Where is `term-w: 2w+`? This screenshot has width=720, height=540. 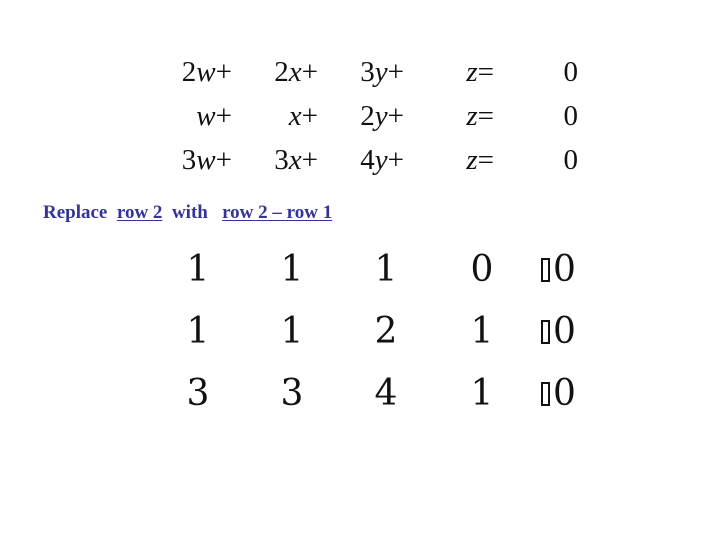 term-w: 2w+ is located at coordinates (201, 72).